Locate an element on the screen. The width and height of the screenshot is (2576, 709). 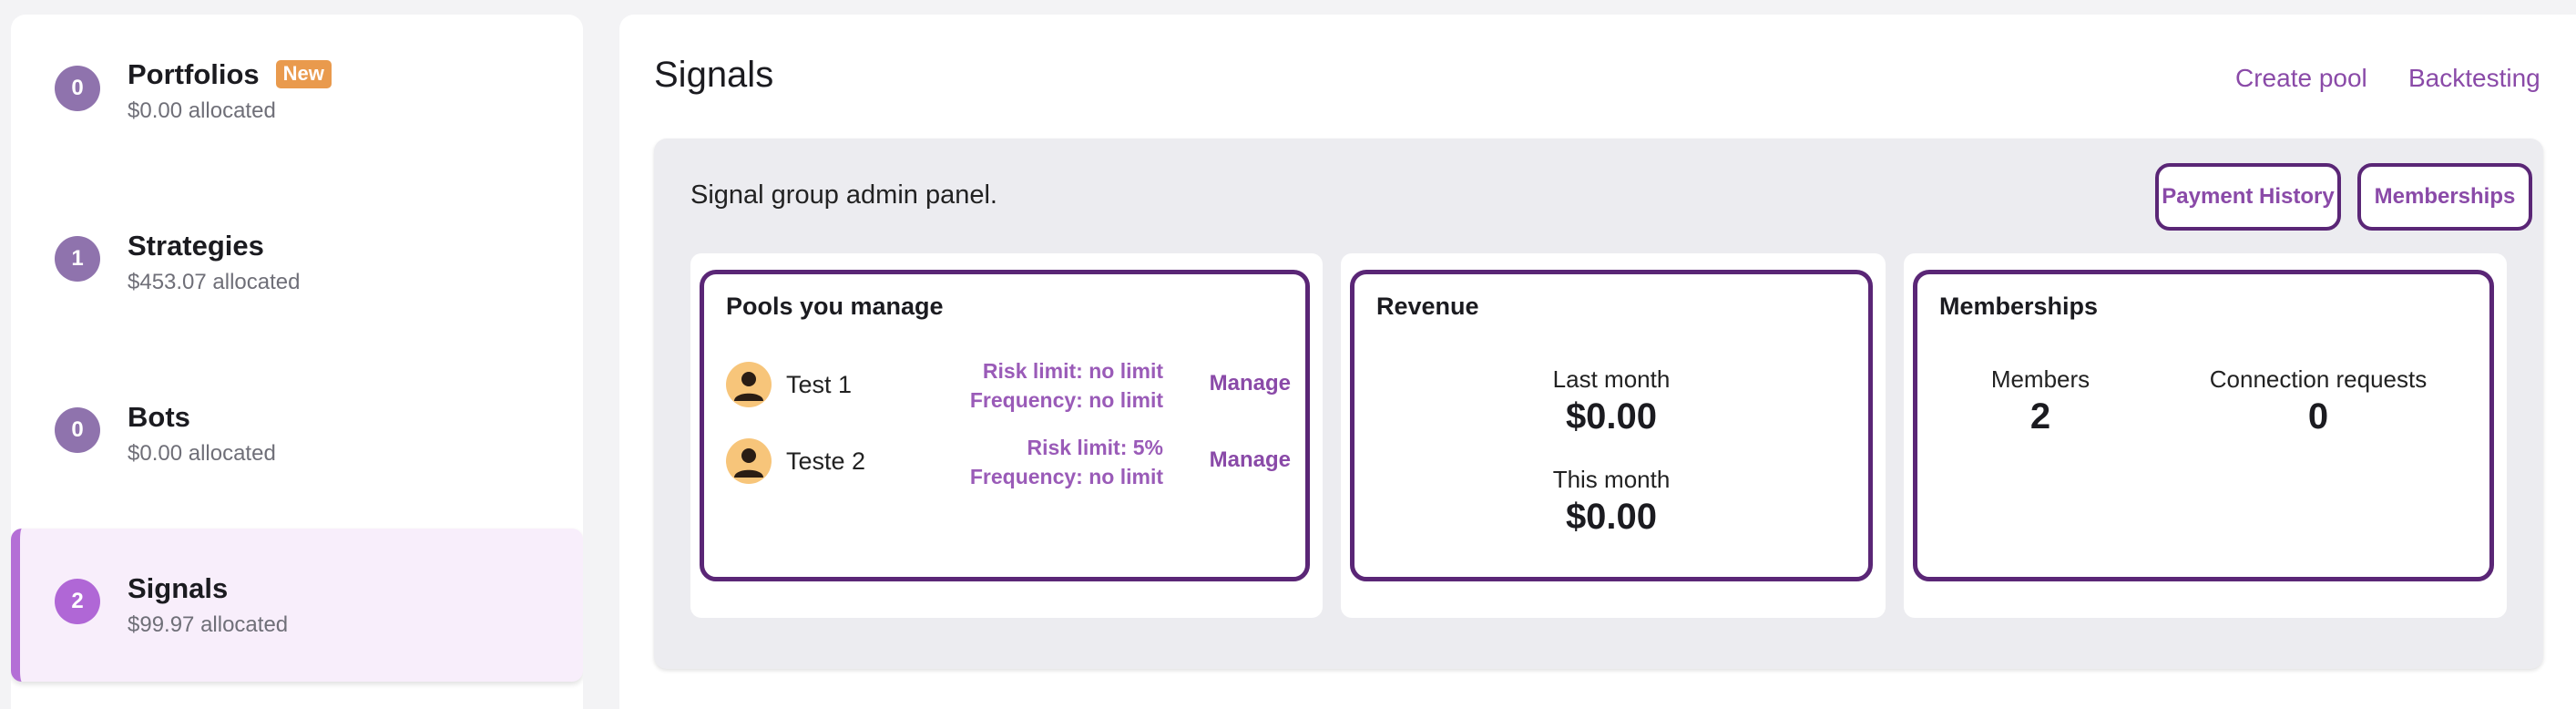
pool-risk-limit: Risk limit: 5% is located at coordinates (1095, 447).